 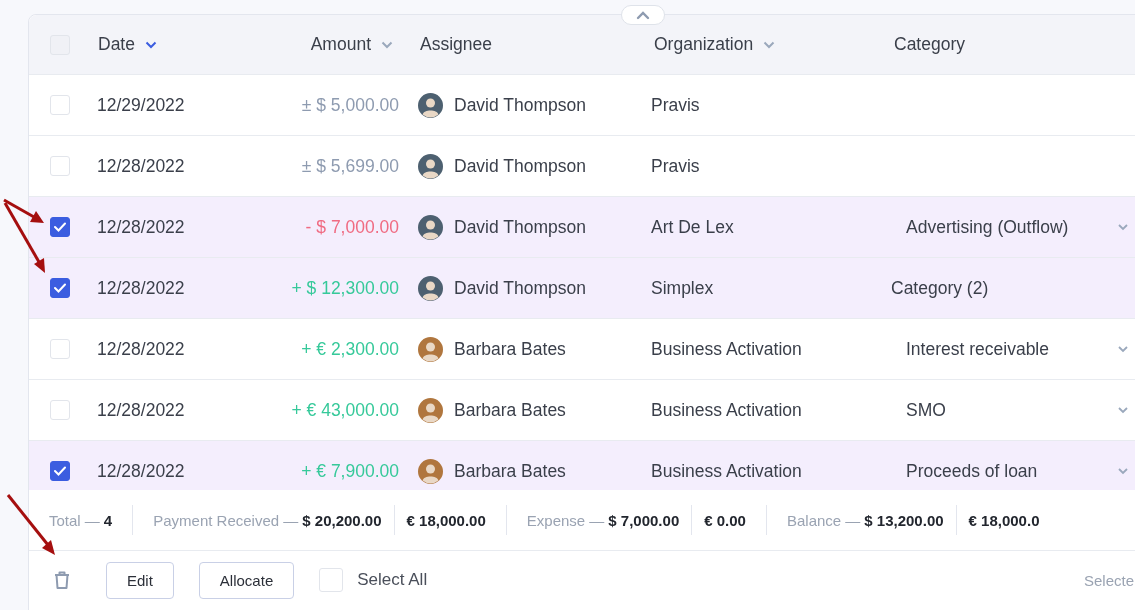 I want to click on summary-value: € 18,000.00, so click(x=439, y=520).